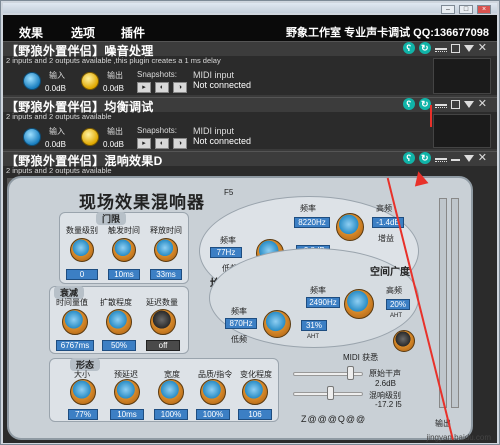 The width and height of the screenshot is (500, 445). I want to click on attack-value: 10ms, so click(124, 274).